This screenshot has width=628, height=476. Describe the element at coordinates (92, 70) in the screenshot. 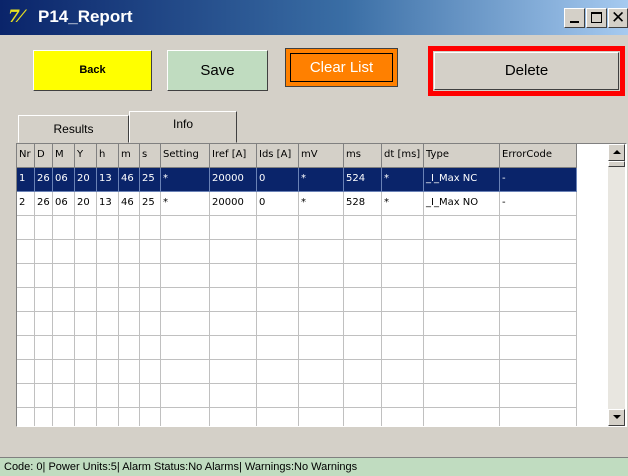

I see `back-button: Back` at that location.